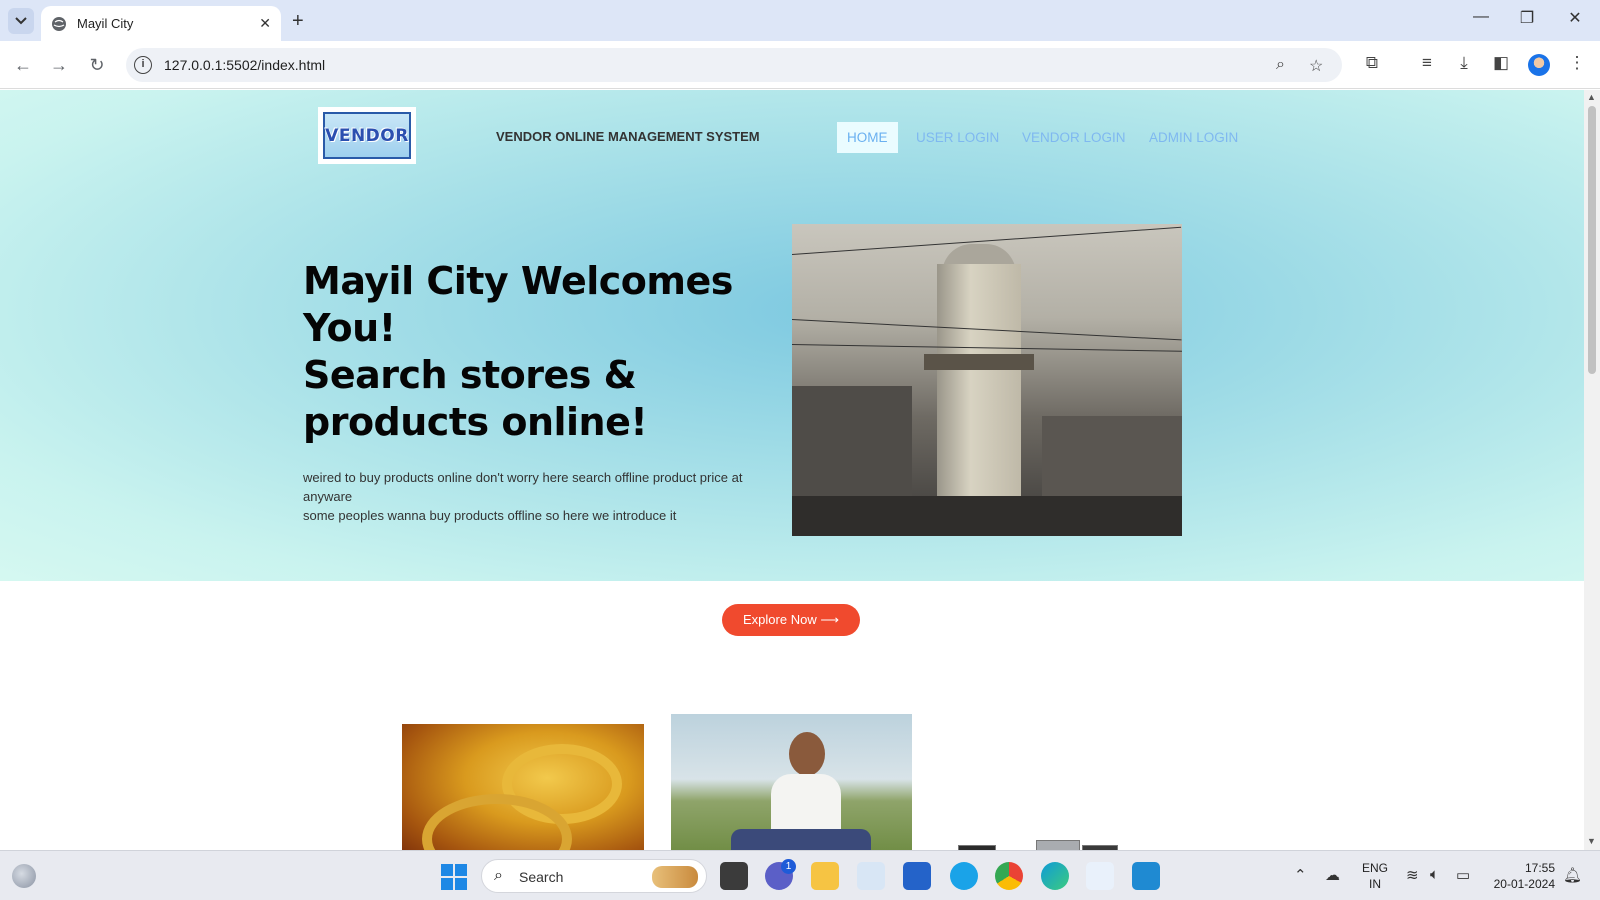 Image resolution: width=1600 pixels, height=900 pixels. Describe the element at coordinates (594, 876) in the screenshot. I see `taskbar-search: ⌕ Search` at that location.